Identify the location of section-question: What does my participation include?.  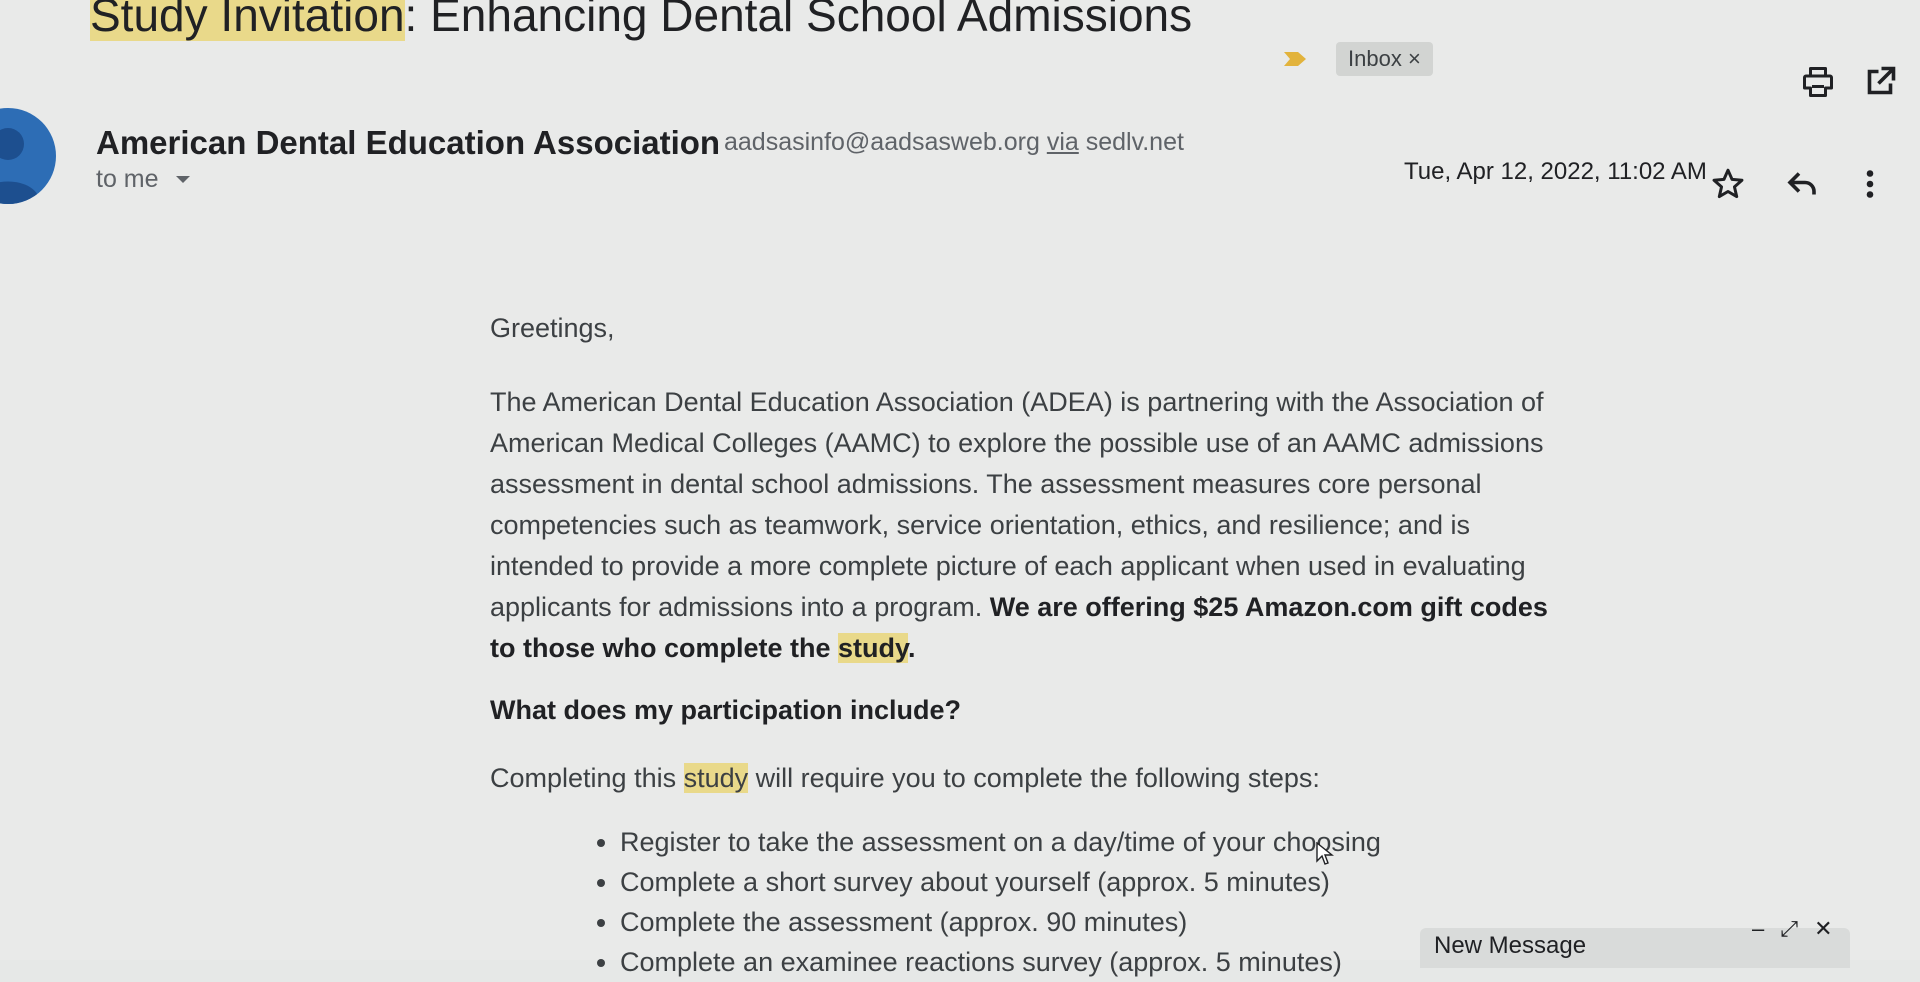
(726, 710).